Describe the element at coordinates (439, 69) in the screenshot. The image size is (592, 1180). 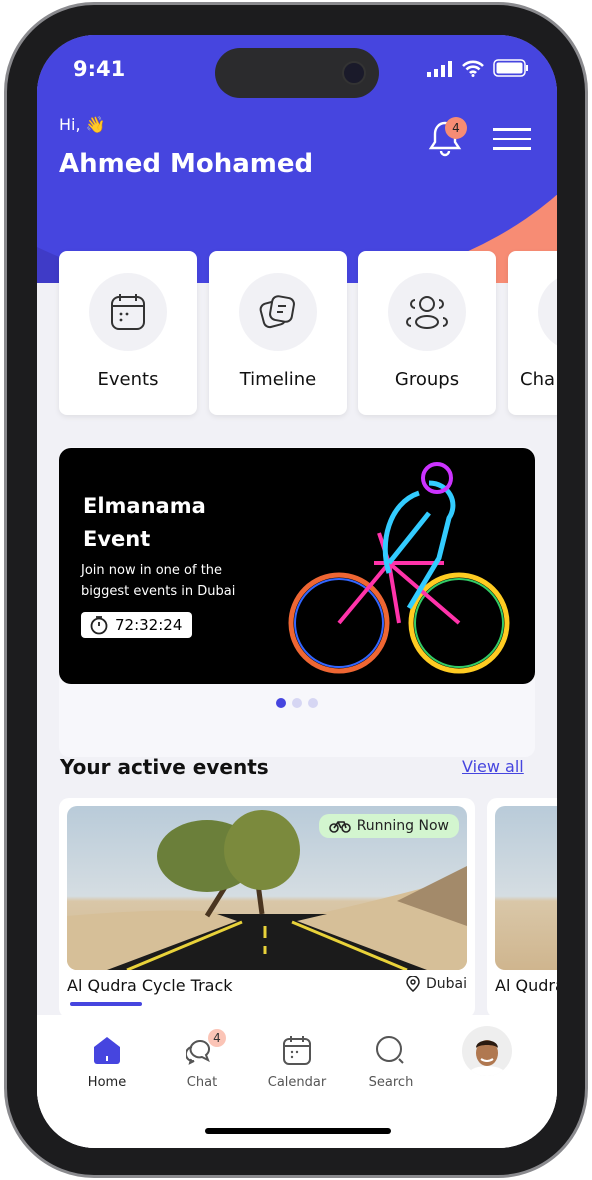
I see `signal-icon` at that location.